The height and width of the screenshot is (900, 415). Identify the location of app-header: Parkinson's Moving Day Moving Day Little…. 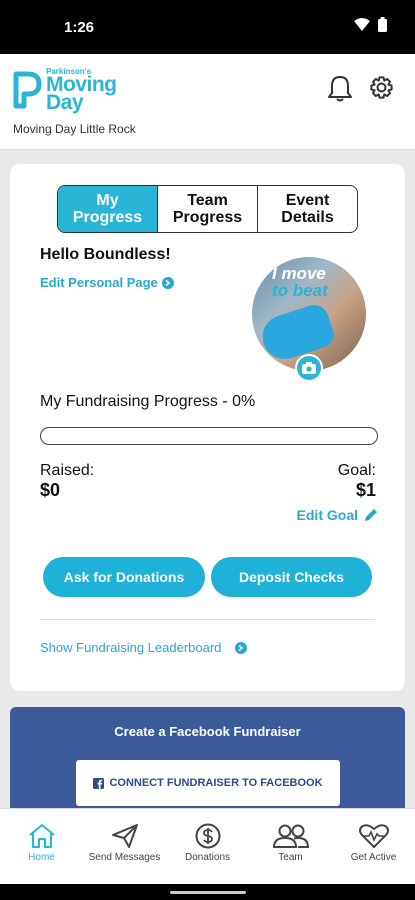
(207, 102).